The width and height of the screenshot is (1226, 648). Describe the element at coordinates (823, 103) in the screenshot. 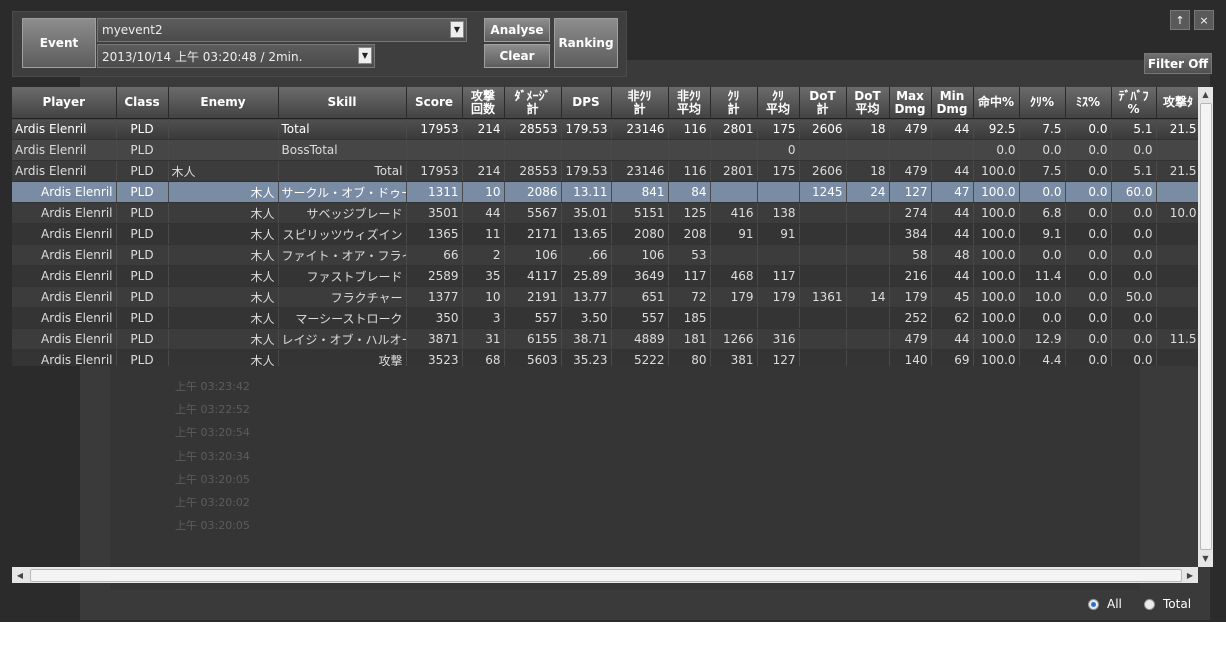

I see `column-header: DoT 計` at that location.